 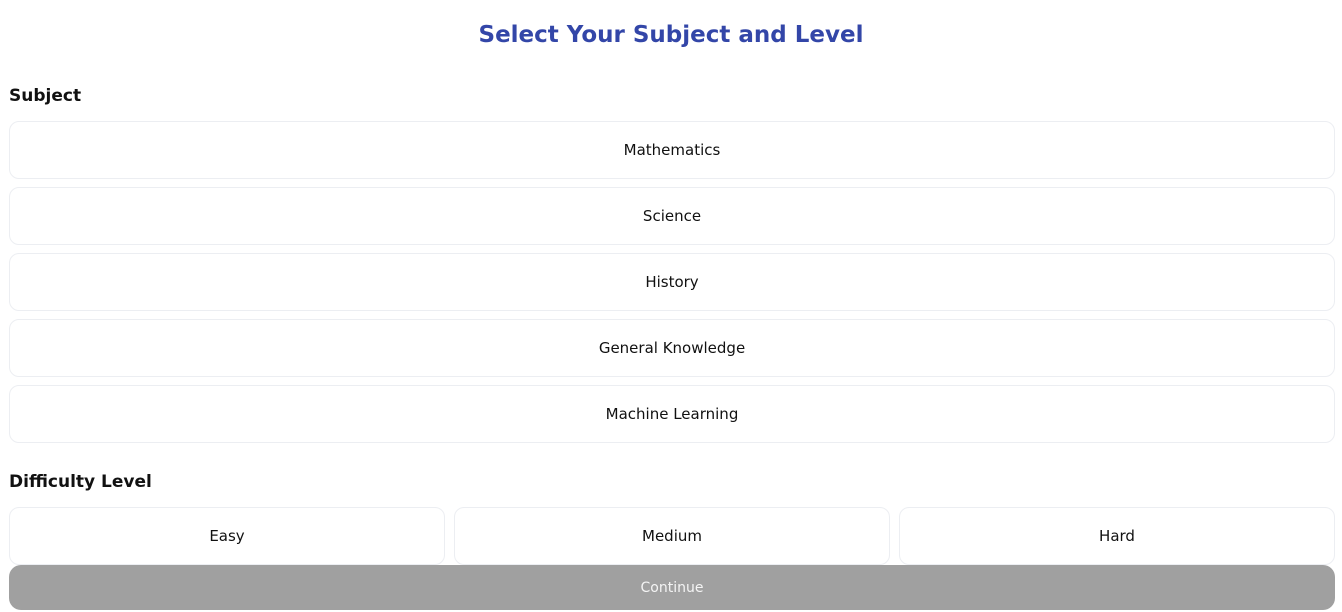 What do you see at coordinates (671, 35) in the screenshot?
I see `page-title: Select Your Subject and Level` at bounding box center [671, 35].